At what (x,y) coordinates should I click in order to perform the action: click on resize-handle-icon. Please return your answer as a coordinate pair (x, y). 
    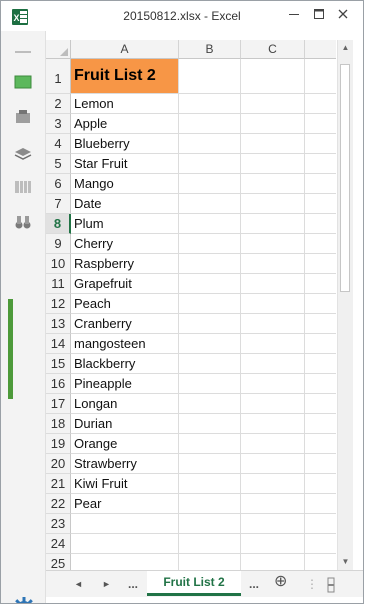
    Looking at the image, I should click on (331, 585).